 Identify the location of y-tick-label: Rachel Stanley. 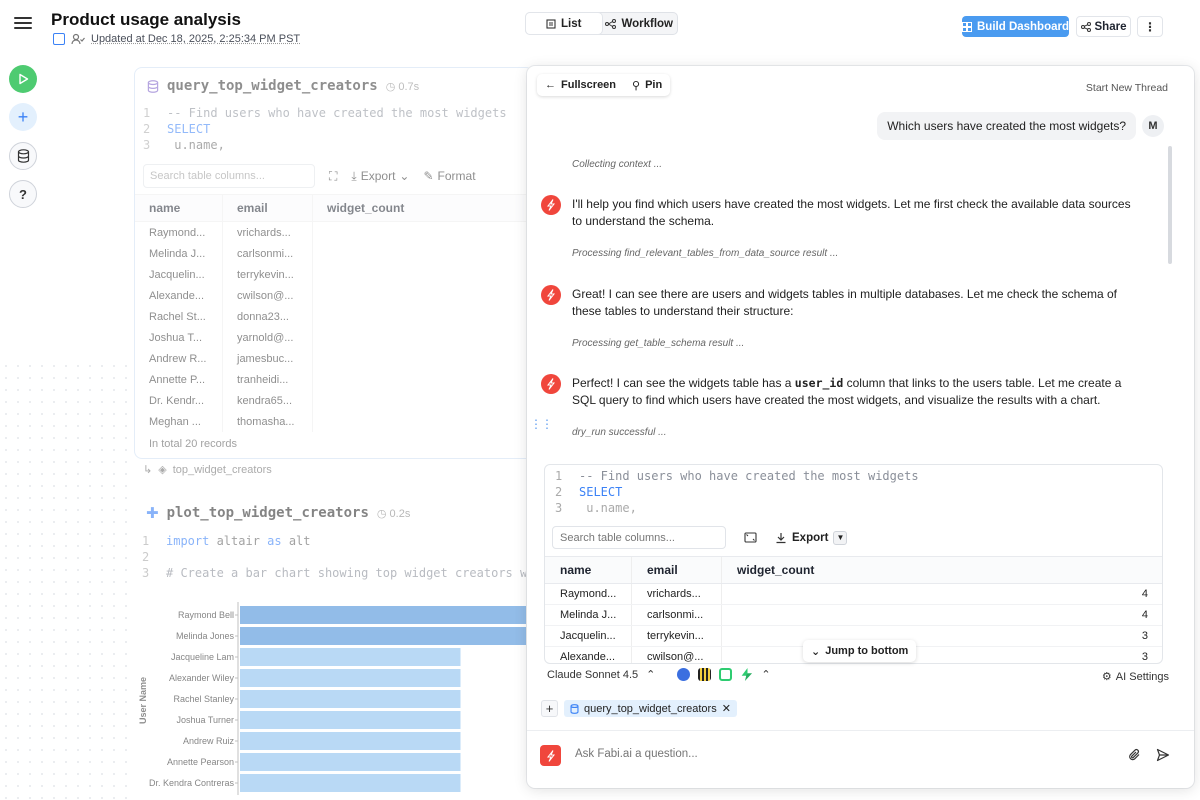
(203, 699).